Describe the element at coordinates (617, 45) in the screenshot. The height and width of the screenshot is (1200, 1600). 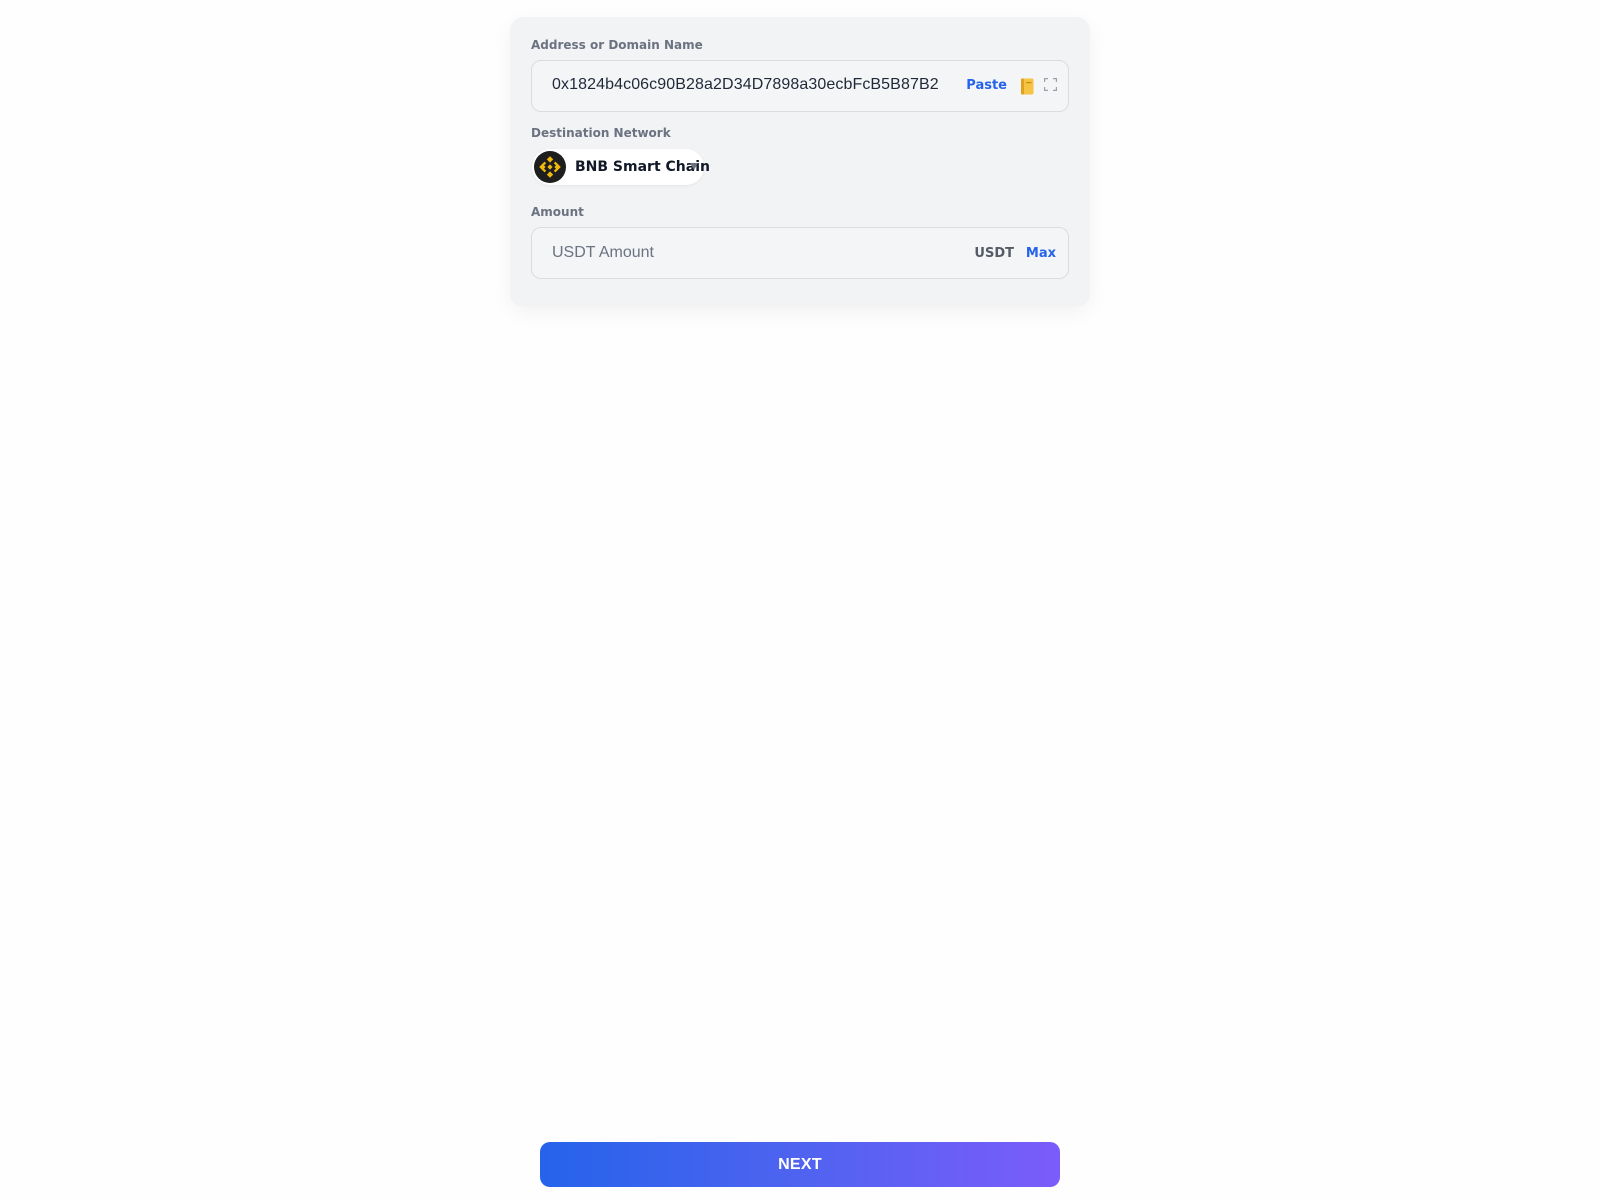
I see `address-label: Address or Domain Name` at that location.